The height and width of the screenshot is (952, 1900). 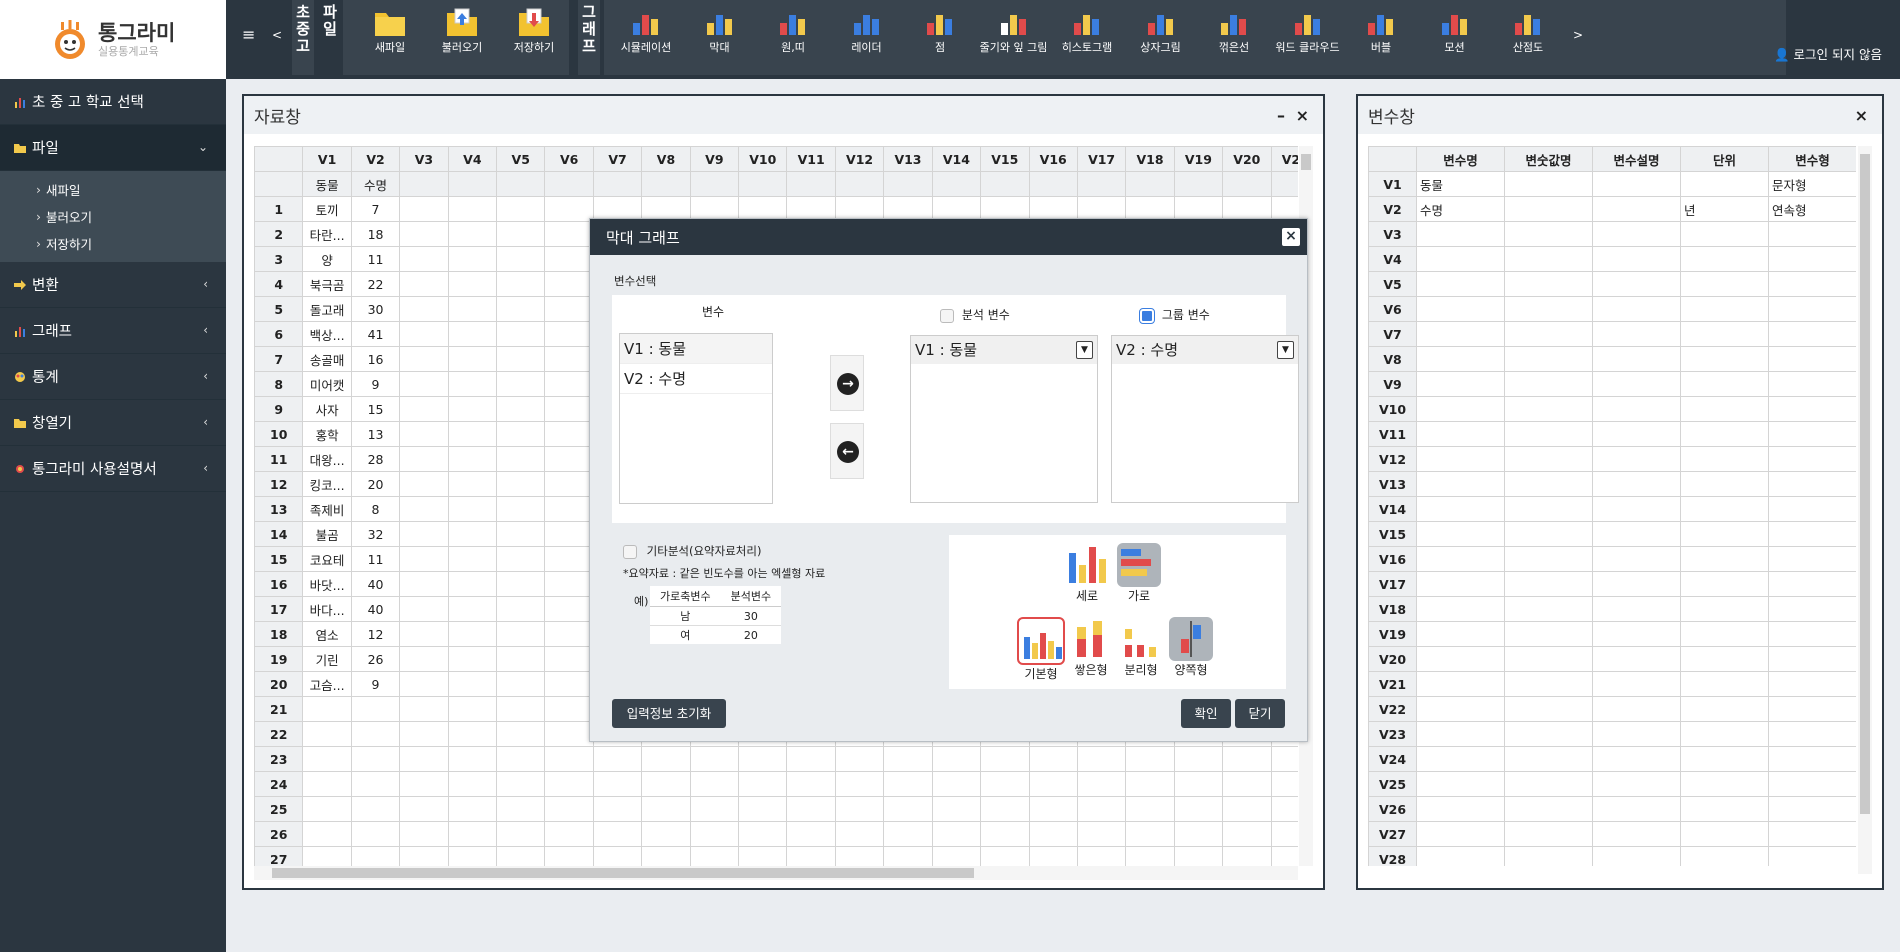 What do you see at coordinates (714, 159) in the screenshot?
I see `column-header: V9` at bounding box center [714, 159].